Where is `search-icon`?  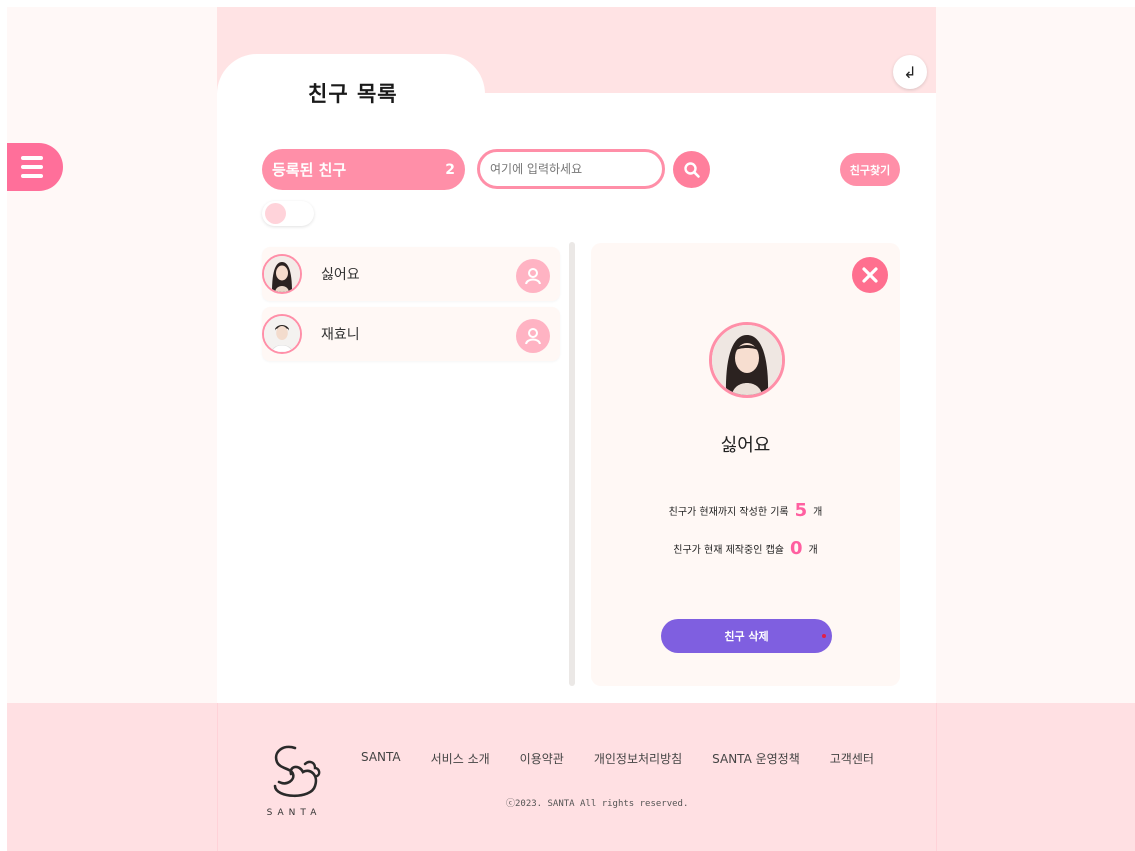 search-icon is located at coordinates (691, 169).